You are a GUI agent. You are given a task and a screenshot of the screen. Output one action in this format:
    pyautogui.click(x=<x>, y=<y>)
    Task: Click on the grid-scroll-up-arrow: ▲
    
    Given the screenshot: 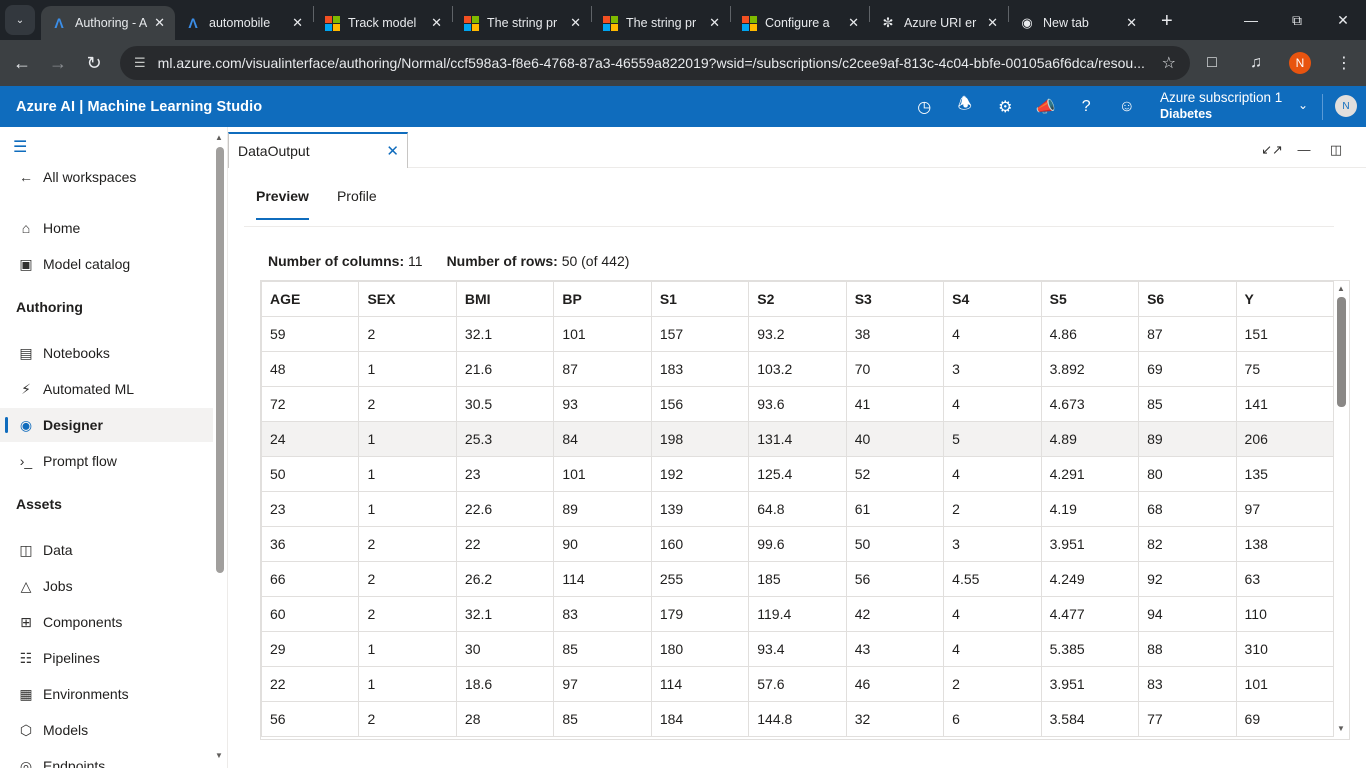 What is the action you would take?
    pyautogui.click(x=1341, y=288)
    